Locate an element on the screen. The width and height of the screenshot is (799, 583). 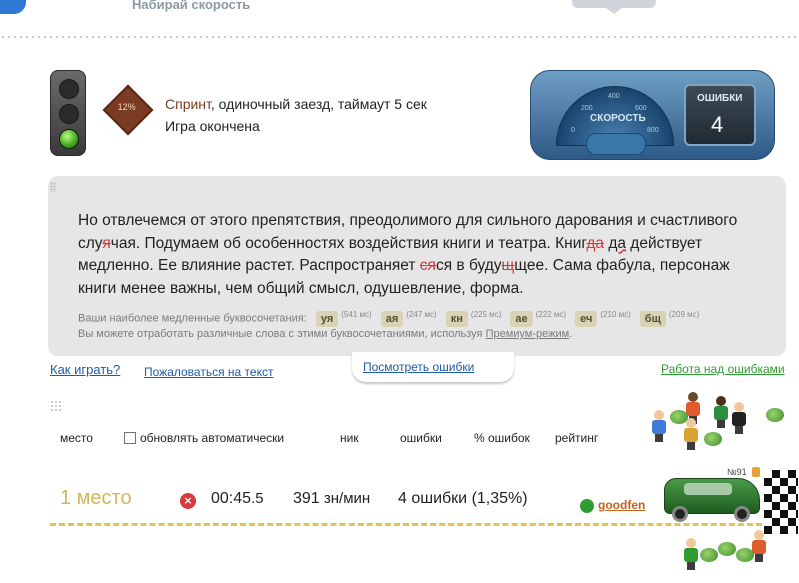
slow-combo-chip: ае is located at coordinates (521, 318).